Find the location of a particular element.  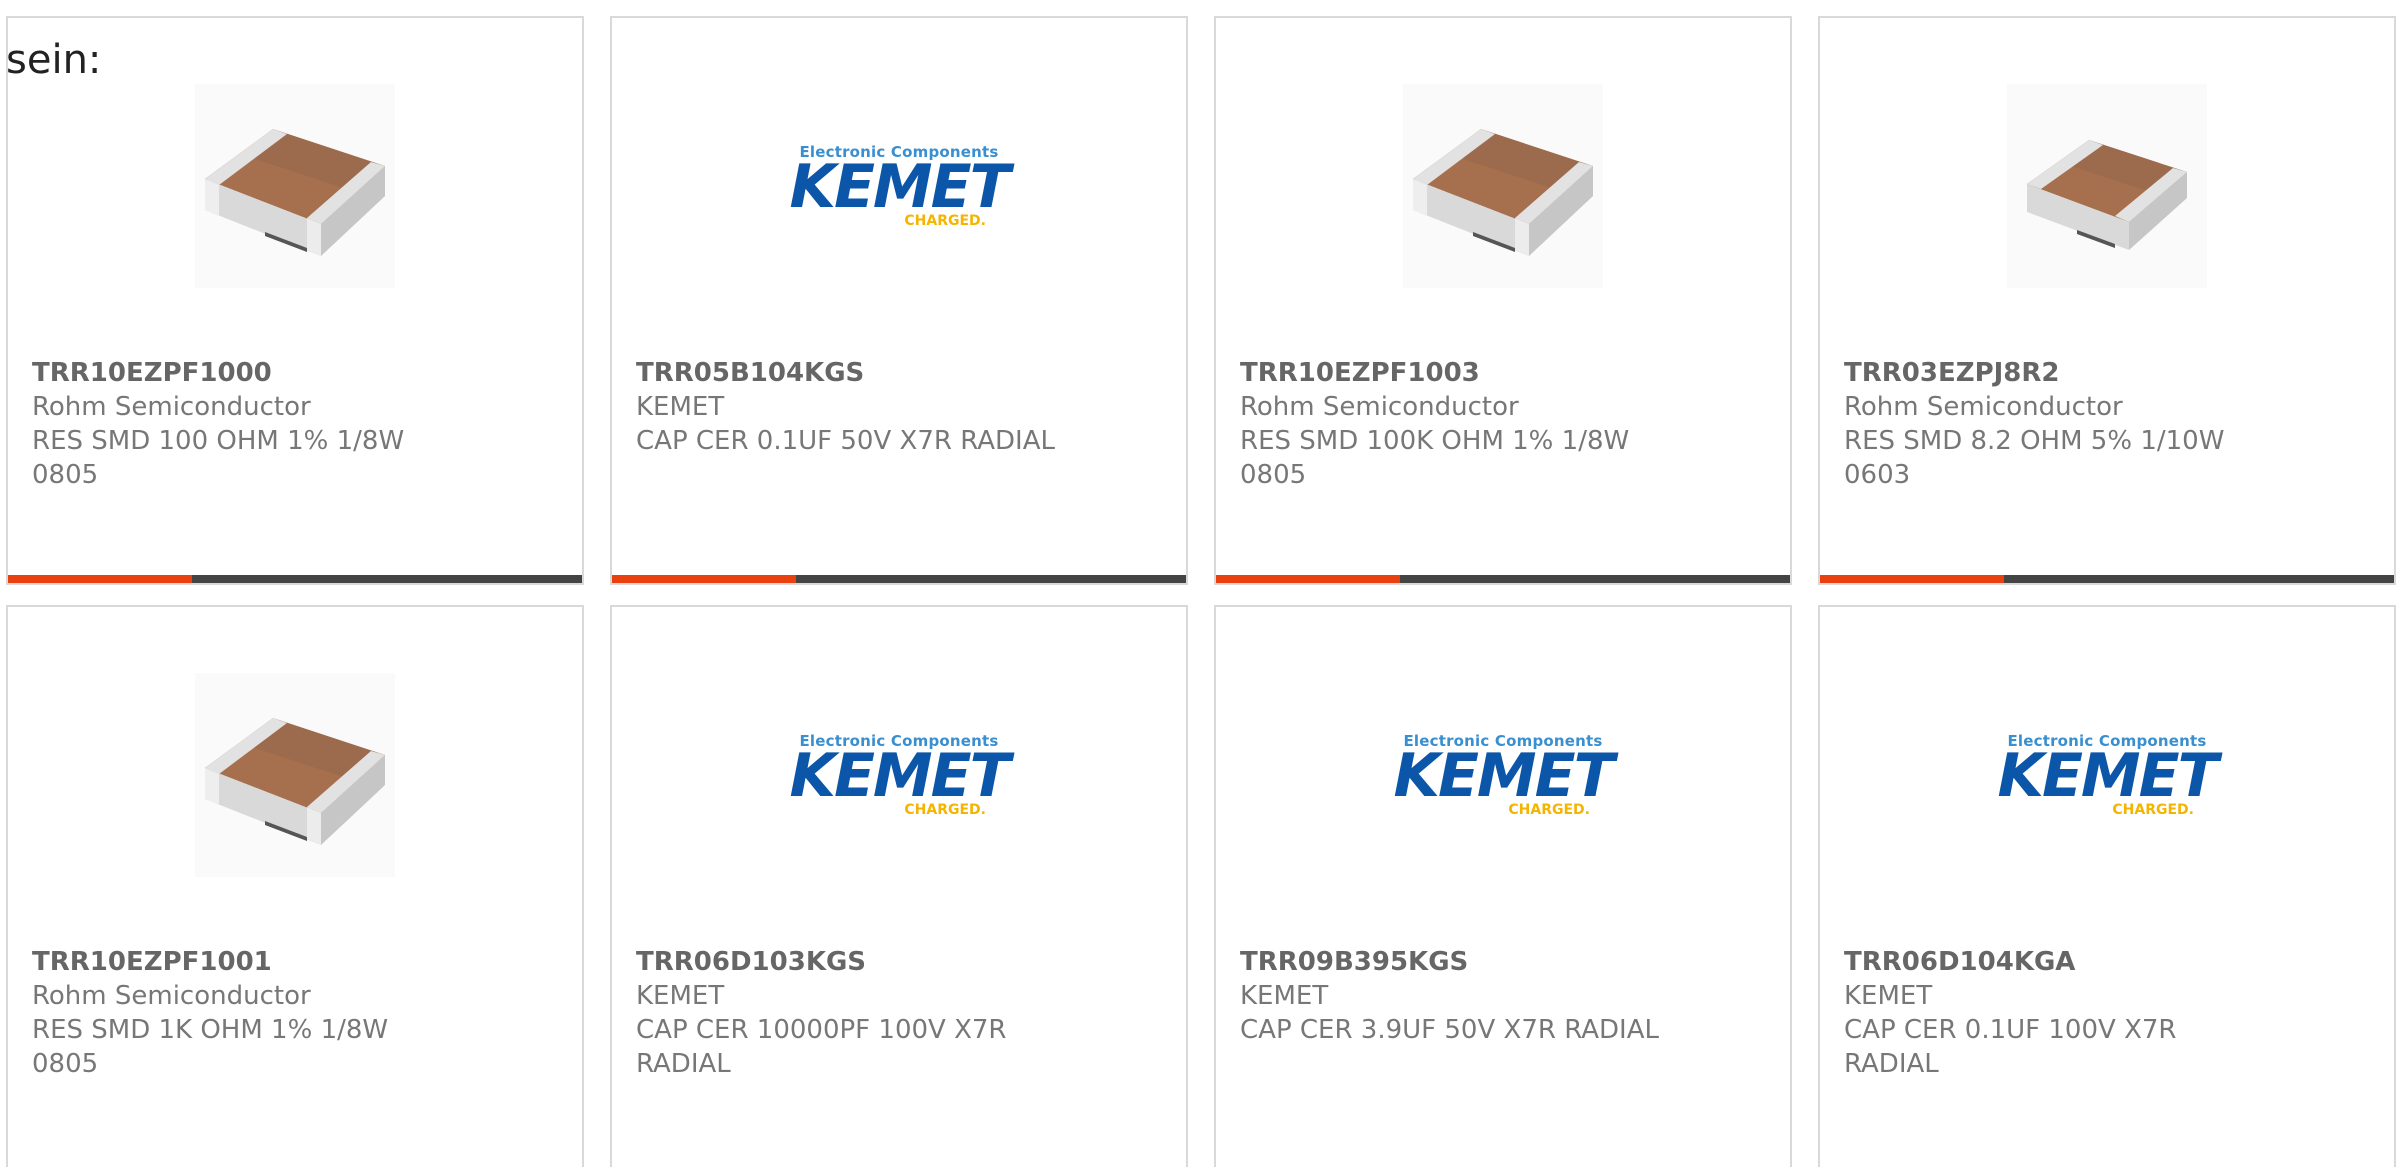

part-number: TRR06D104KGA is located at coordinates (2054, 962).